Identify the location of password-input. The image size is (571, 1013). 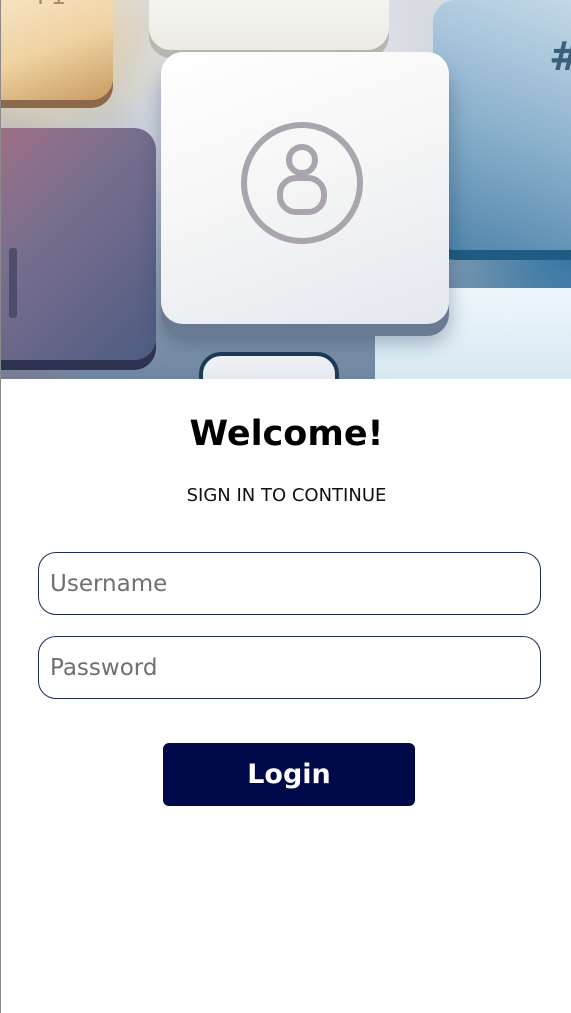
(289, 667).